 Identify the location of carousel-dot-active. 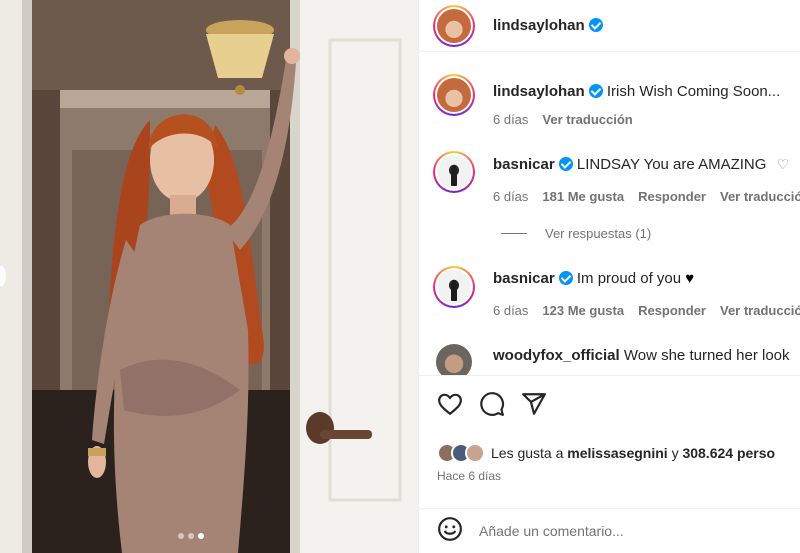
(201, 536).